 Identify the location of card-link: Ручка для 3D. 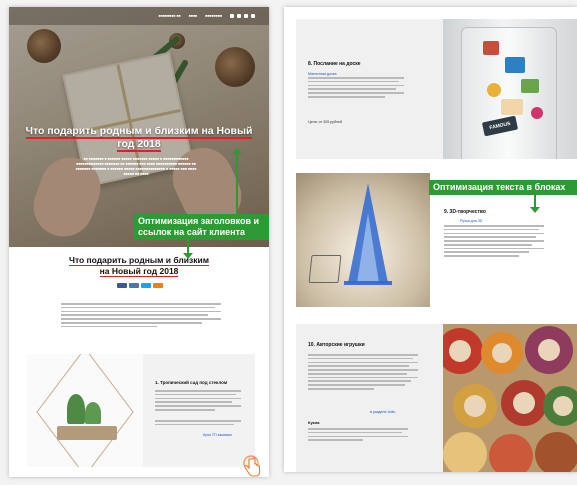
(471, 221).